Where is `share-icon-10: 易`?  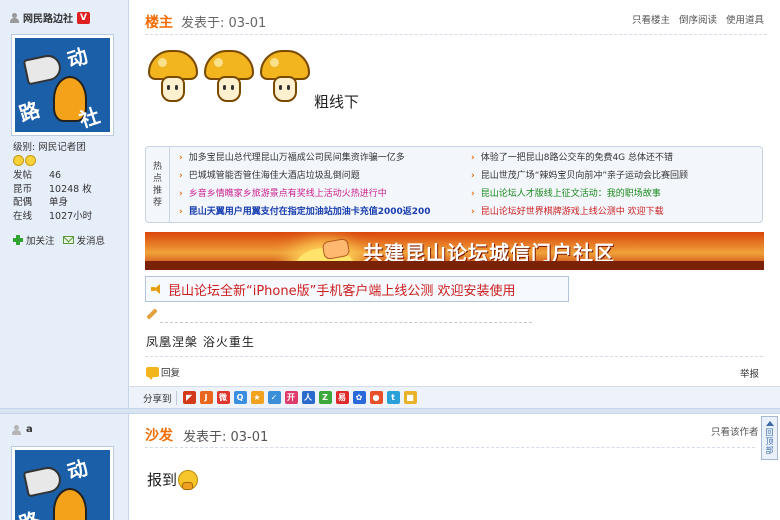
share-icon-10: 易 is located at coordinates (342, 397).